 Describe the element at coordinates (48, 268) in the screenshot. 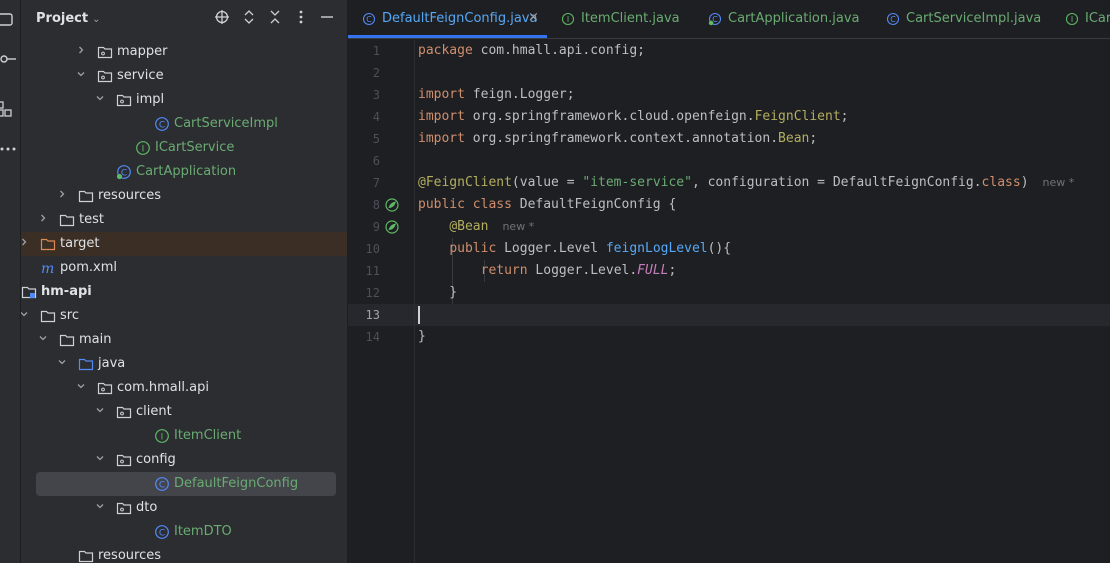

I see `maven-icon: m` at that location.